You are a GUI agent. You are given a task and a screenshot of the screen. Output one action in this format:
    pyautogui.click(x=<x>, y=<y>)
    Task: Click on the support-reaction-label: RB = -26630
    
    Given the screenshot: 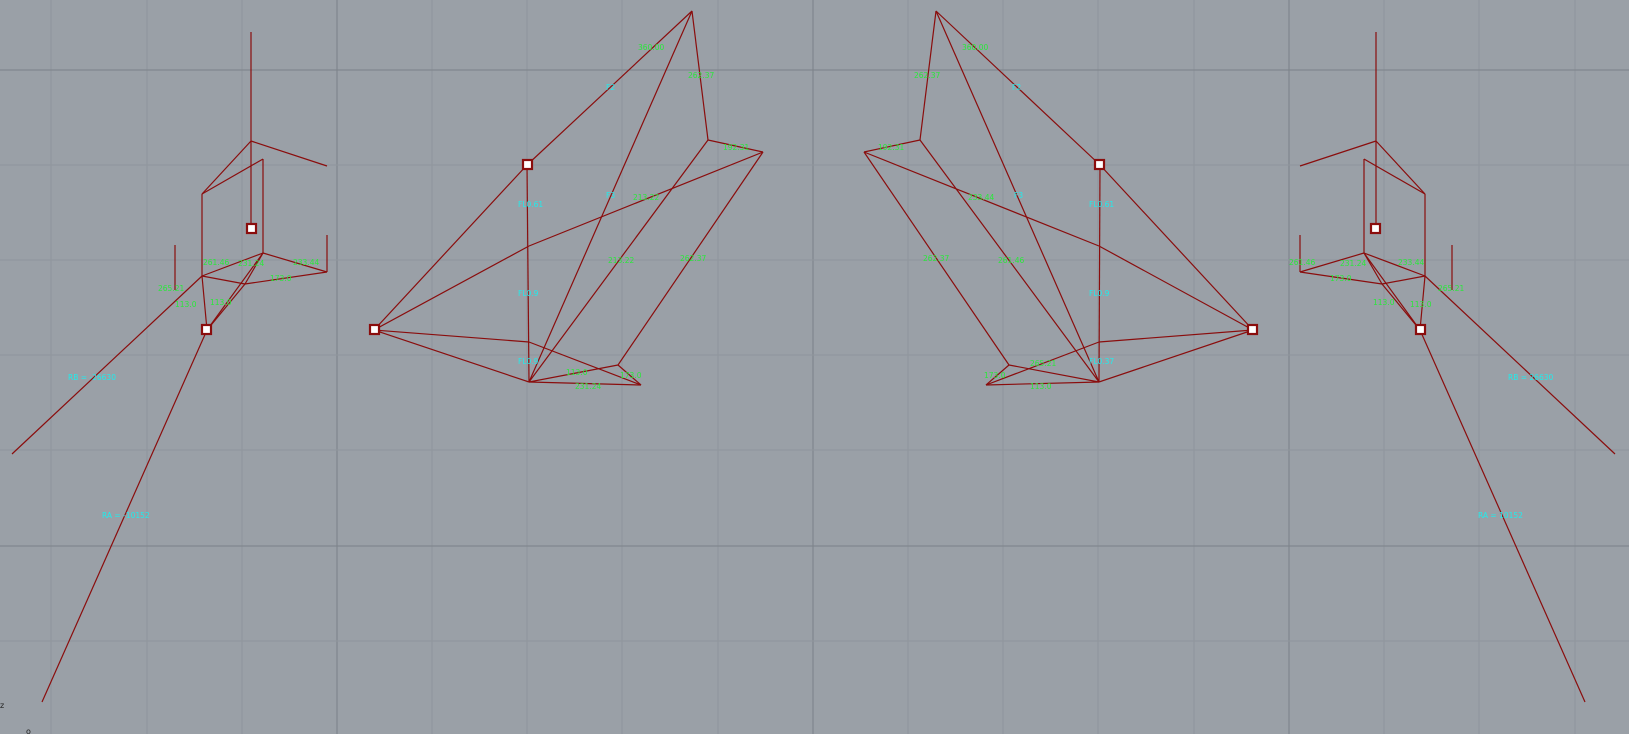 What is the action you would take?
    pyautogui.click(x=92, y=377)
    